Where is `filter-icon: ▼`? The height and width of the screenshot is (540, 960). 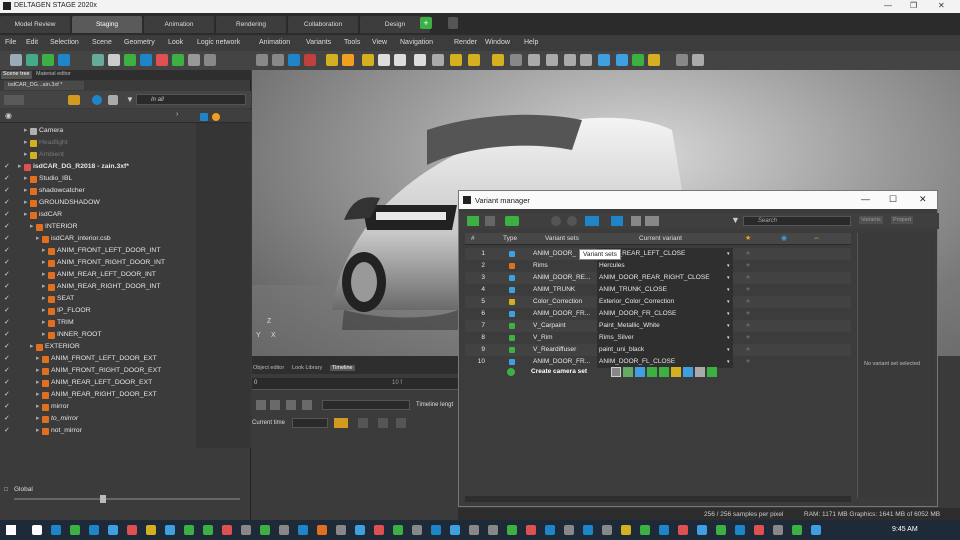
filter-icon: ▼ is located at coordinates (130, 99).